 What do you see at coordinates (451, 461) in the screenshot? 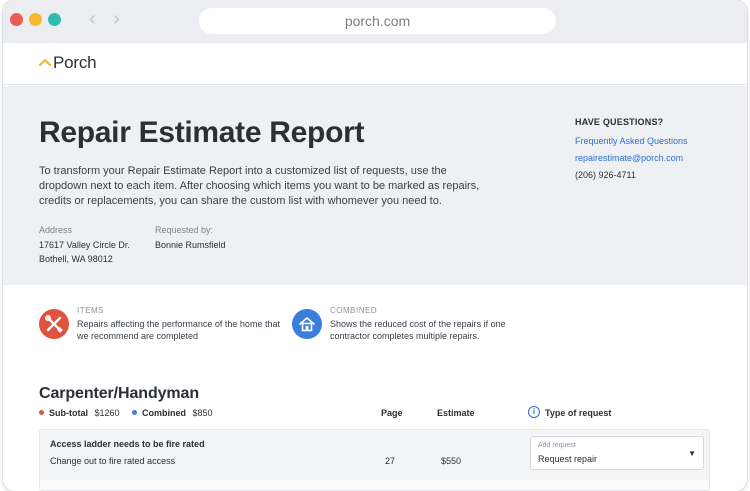
I see `repair-item-estimate: $550` at bounding box center [451, 461].